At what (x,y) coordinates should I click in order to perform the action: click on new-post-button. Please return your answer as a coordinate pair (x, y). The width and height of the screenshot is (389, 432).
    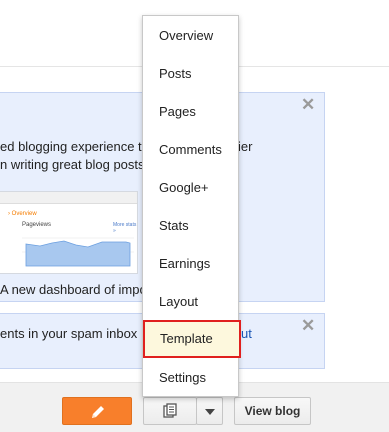
    Looking at the image, I should click on (97, 411).